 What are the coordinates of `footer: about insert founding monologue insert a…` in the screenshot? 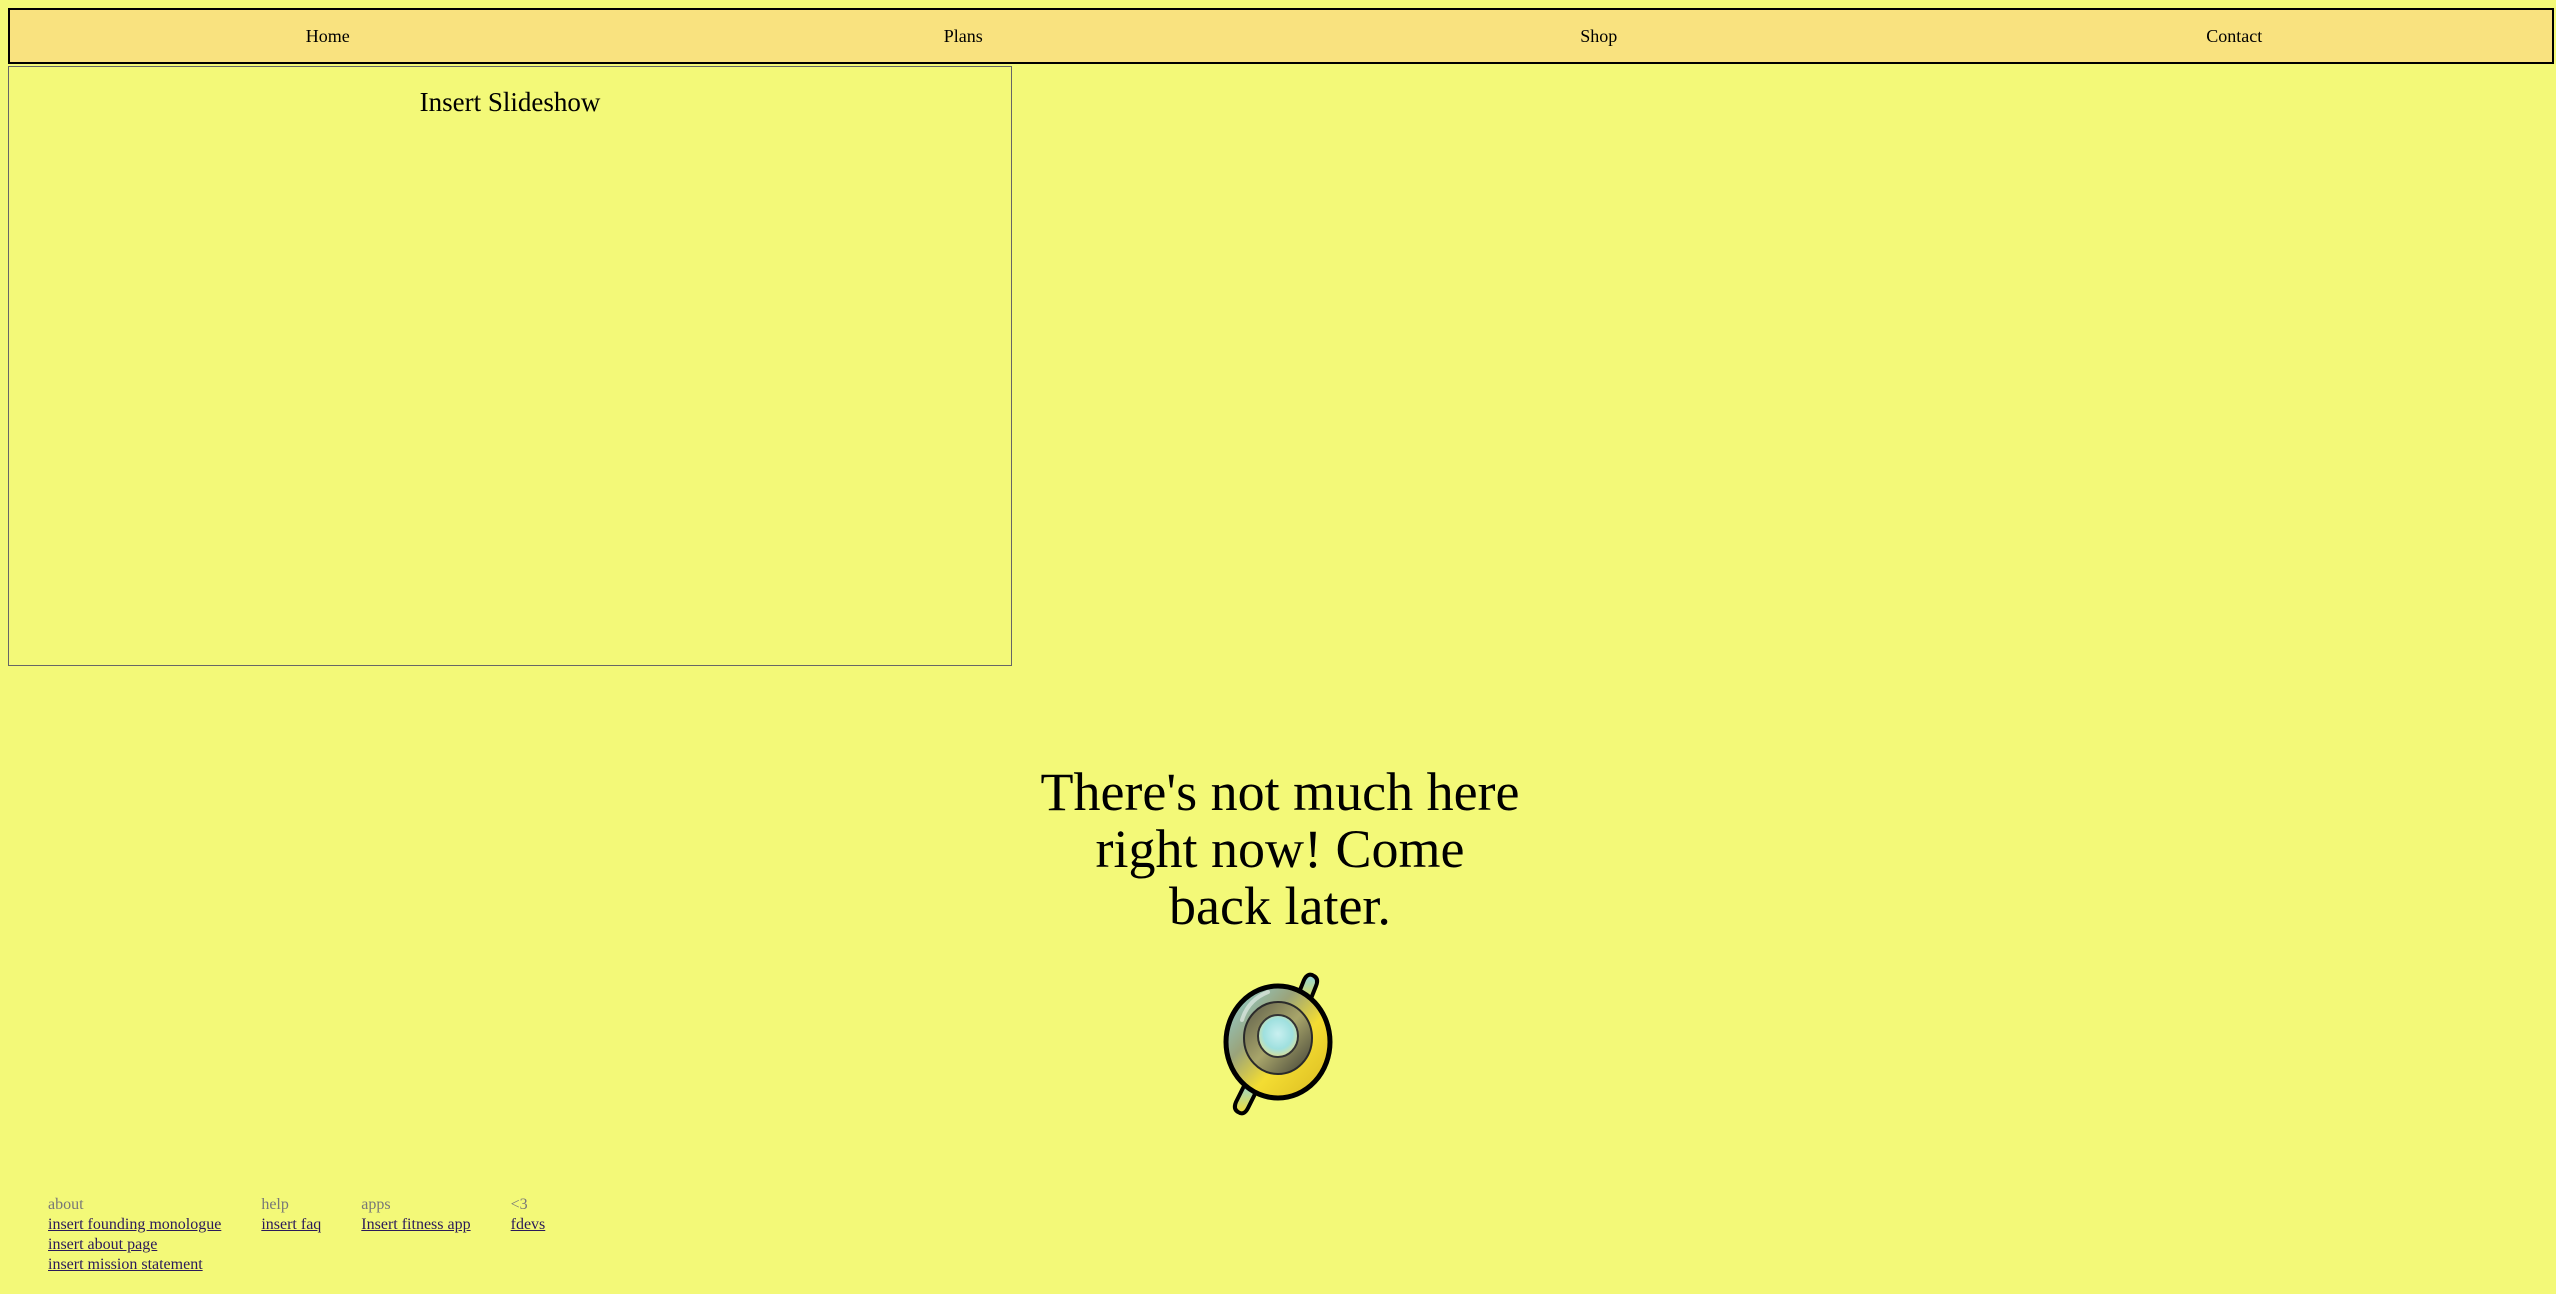 It's located at (296, 1235).